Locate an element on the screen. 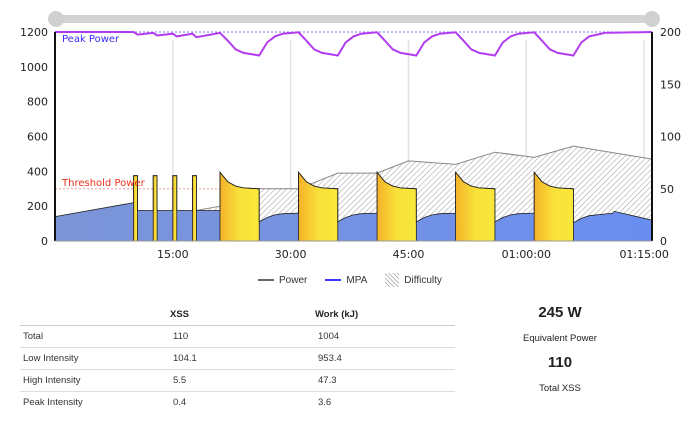  equivalent-power-label: Equivalent Power is located at coordinates (560, 338).